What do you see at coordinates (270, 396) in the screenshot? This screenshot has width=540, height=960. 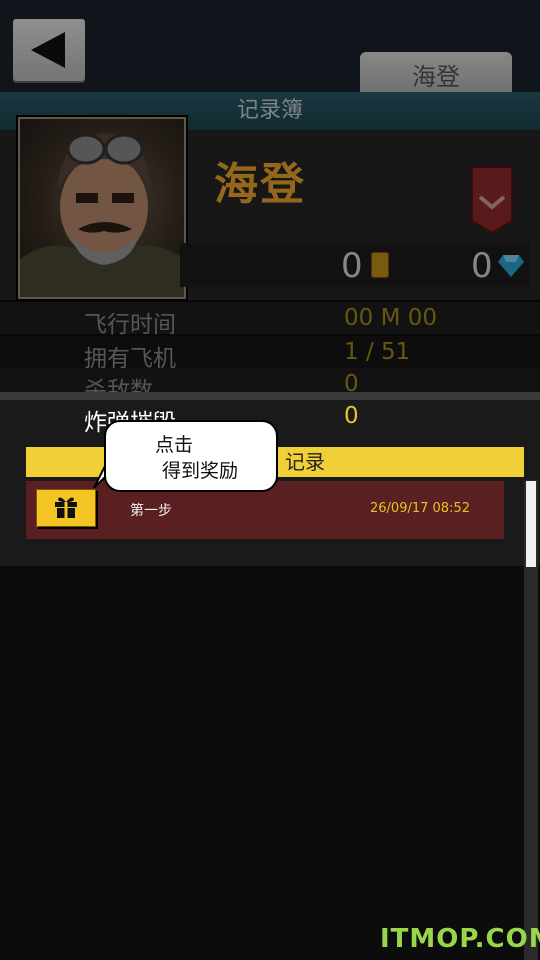 I see `divider` at bounding box center [270, 396].